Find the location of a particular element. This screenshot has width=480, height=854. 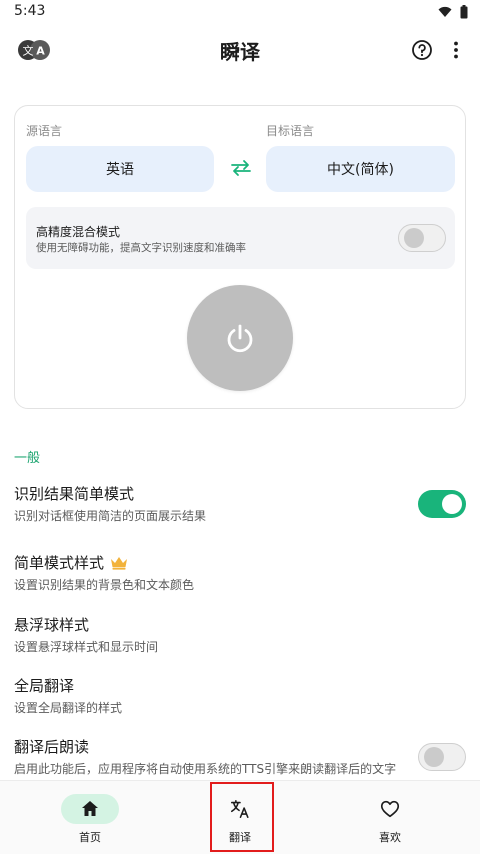

app-title: 瞬译 is located at coordinates (240, 52).